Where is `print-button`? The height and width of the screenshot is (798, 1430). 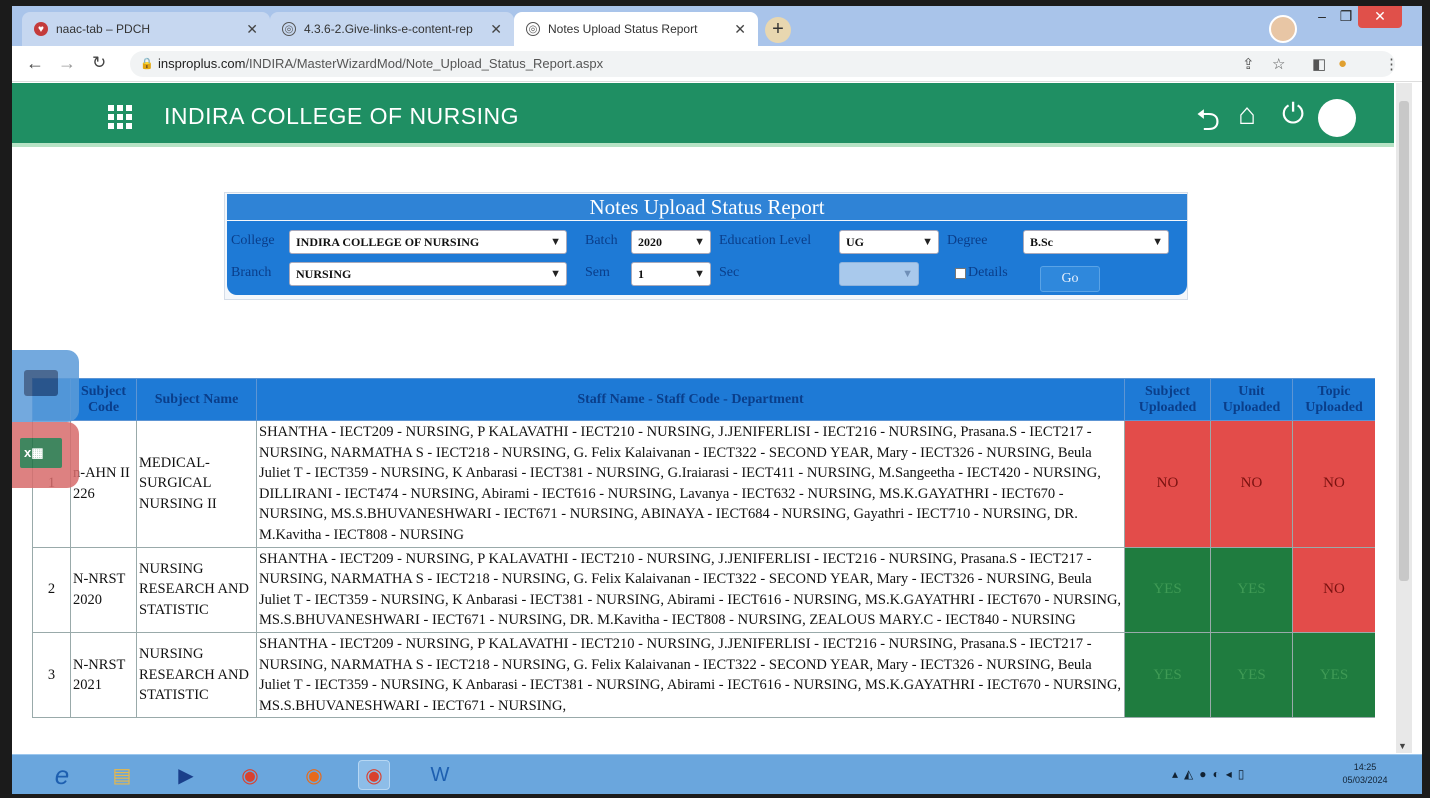 print-button is located at coordinates (45, 386).